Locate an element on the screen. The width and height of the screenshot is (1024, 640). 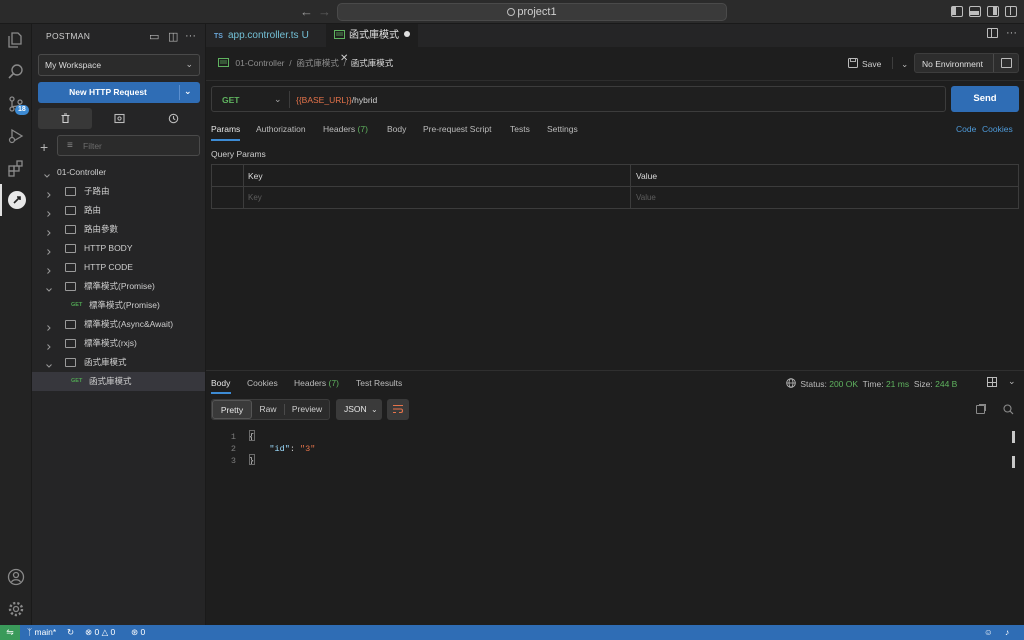
code-link: Code is located at coordinates (966, 129).